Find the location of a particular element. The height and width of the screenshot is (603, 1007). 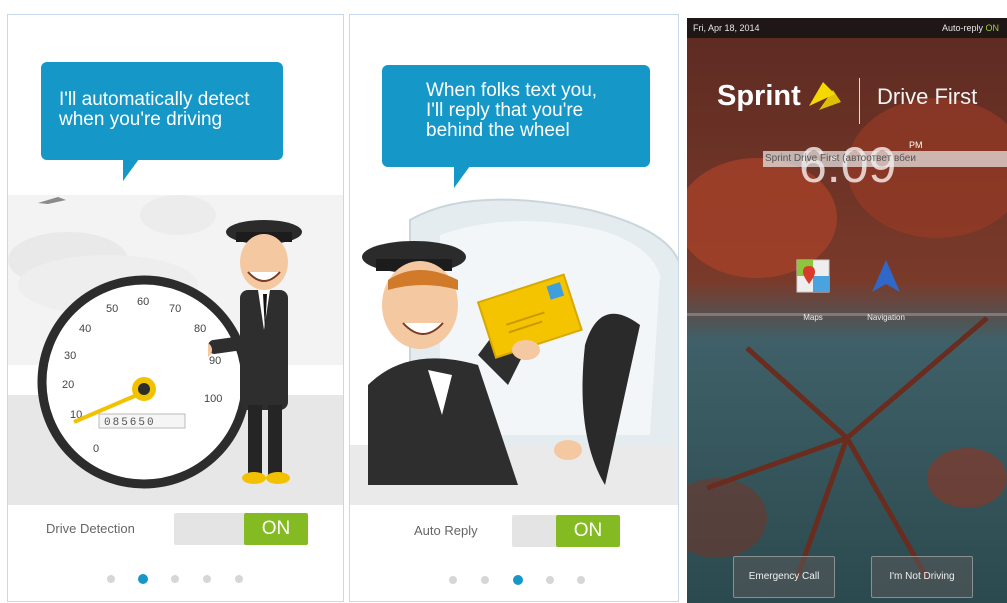

sprint-logo: Sprint is located at coordinates (759, 96).